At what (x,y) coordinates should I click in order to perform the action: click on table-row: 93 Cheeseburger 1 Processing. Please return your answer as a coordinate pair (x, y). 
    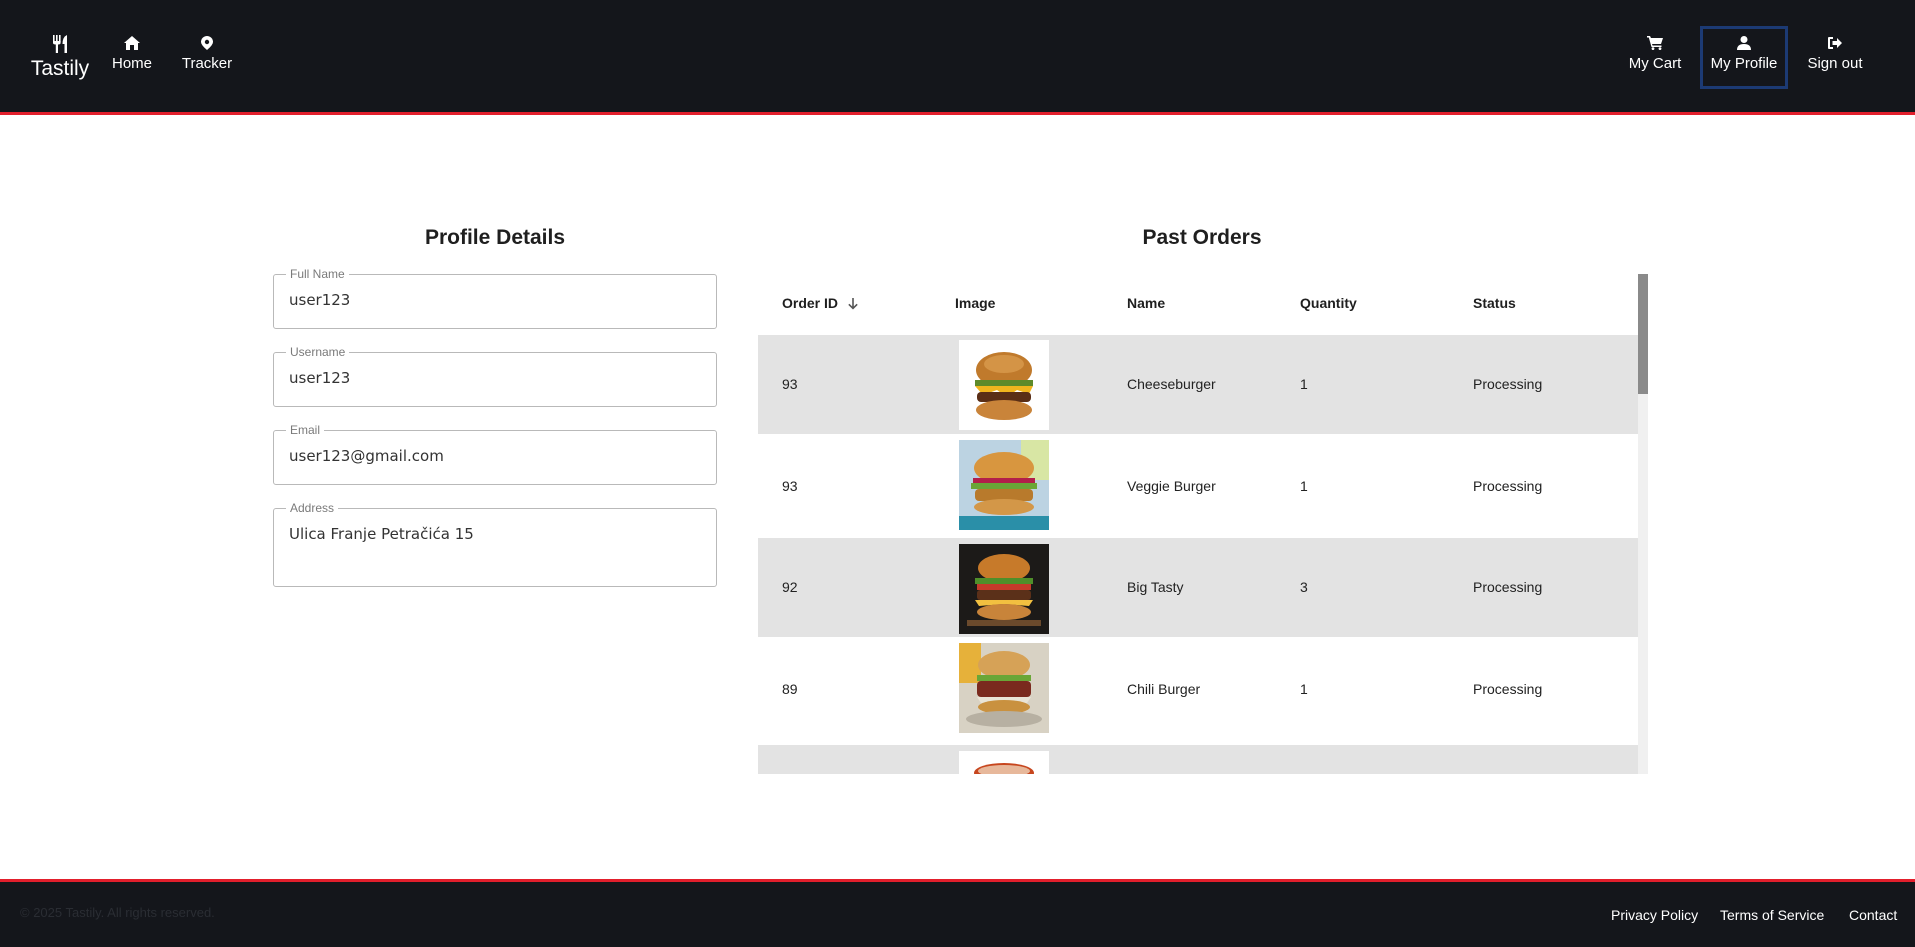
    Looking at the image, I should click on (1198, 384).